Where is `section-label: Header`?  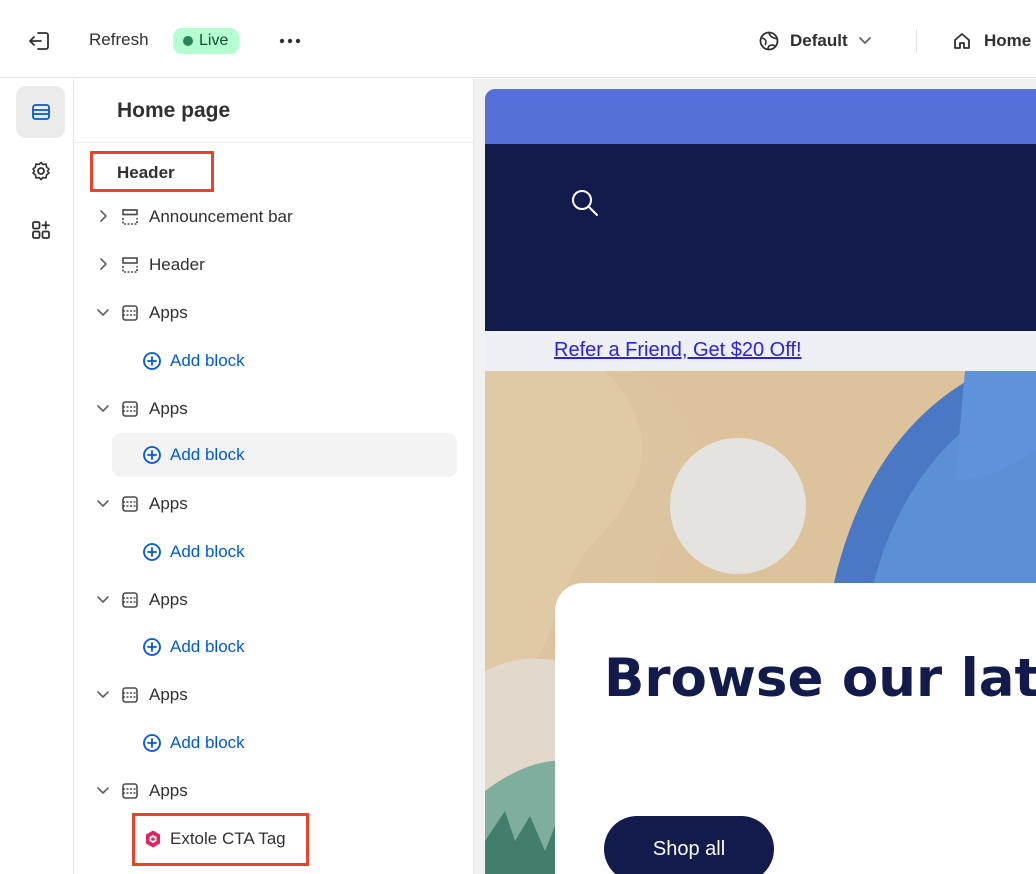
section-label: Header is located at coordinates (177, 264).